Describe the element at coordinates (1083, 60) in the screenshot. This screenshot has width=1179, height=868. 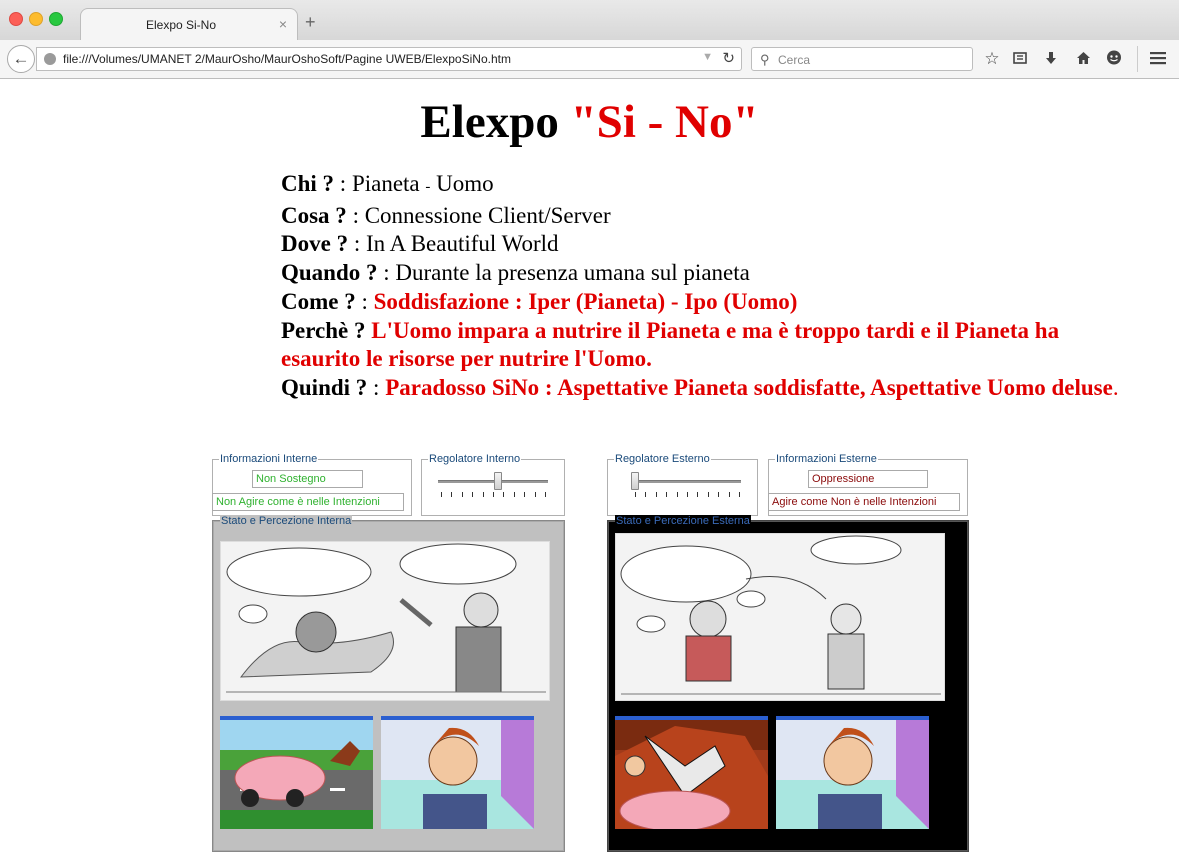
I see `home-icon` at that location.